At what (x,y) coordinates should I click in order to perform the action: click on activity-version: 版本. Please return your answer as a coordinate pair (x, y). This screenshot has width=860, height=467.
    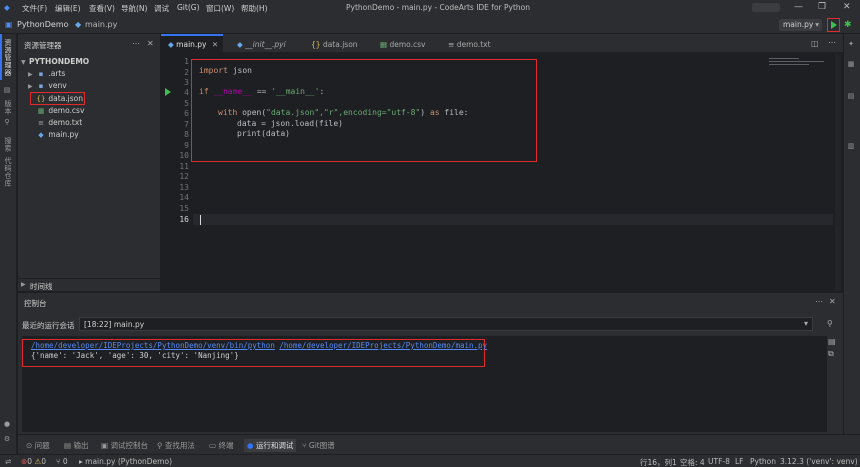
    Looking at the image, I should click on (8, 107).